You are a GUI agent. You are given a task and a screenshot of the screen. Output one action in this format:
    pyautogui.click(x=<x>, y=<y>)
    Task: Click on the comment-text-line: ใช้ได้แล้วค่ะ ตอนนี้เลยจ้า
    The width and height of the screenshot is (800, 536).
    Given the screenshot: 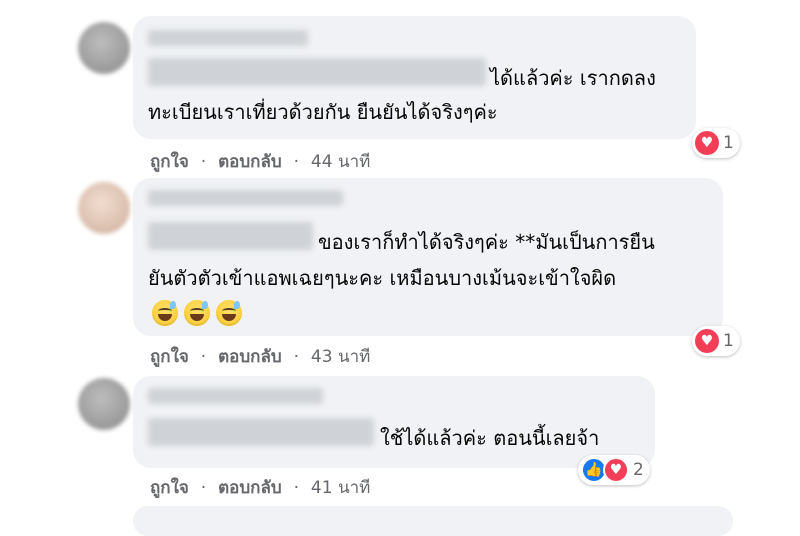 What is the action you would take?
    pyautogui.click(x=490, y=438)
    